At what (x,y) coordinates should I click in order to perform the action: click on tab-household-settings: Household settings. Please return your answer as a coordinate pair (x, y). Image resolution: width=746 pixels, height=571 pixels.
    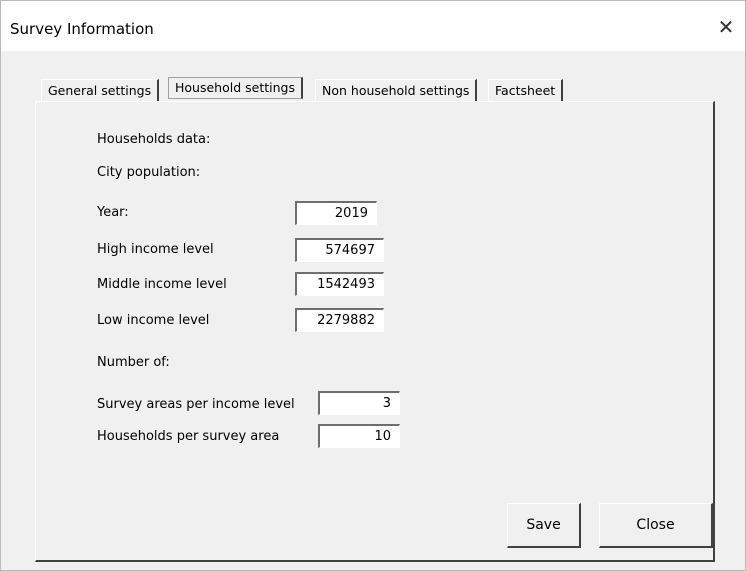
    Looking at the image, I should click on (235, 88).